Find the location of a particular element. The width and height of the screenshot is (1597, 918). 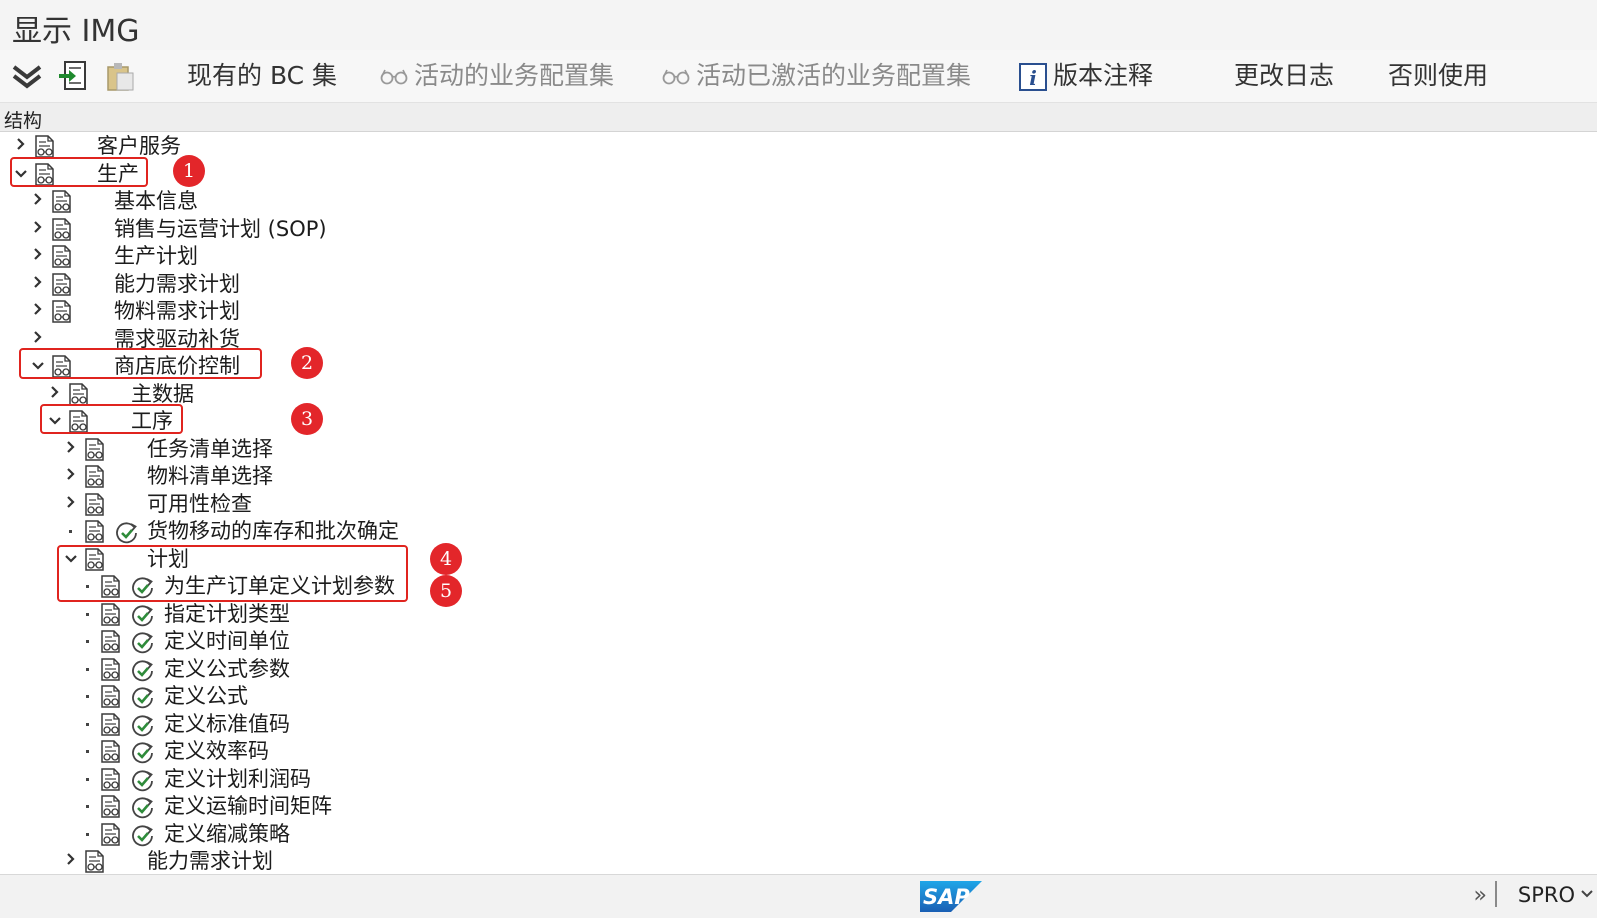

clipboard-icon is located at coordinates (119, 76).